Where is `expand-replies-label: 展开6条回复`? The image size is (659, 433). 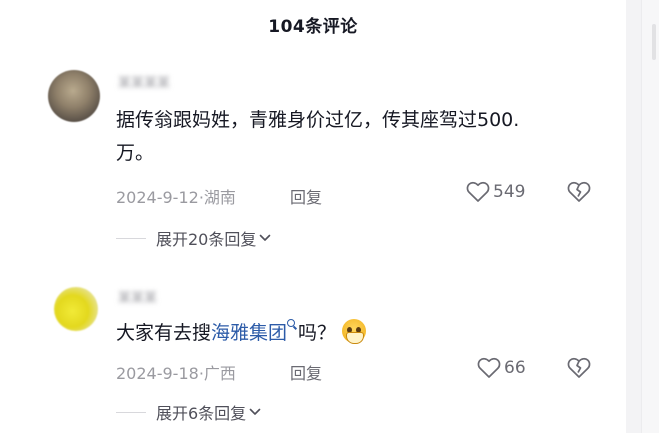
expand-replies-label: 展开6条回复 is located at coordinates (201, 413).